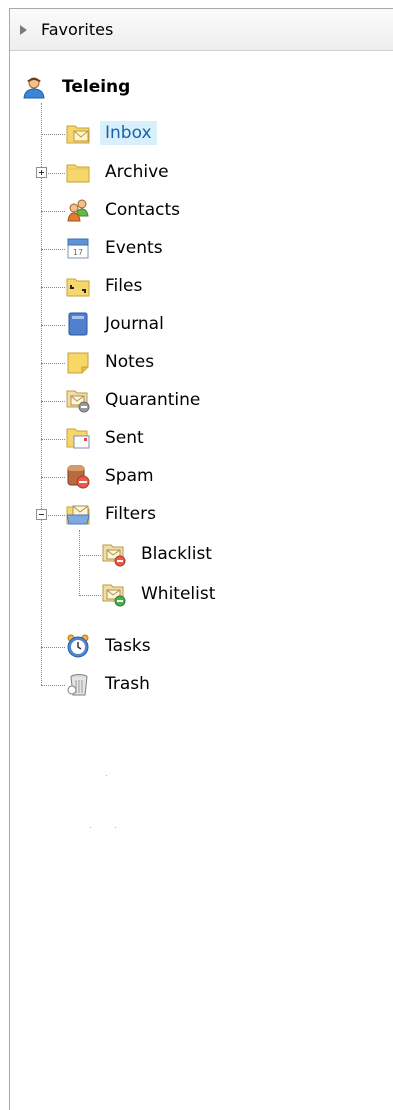 This screenshot has width=393, height=1110. I want to click on account-label: Teleing, so click(96, 87).